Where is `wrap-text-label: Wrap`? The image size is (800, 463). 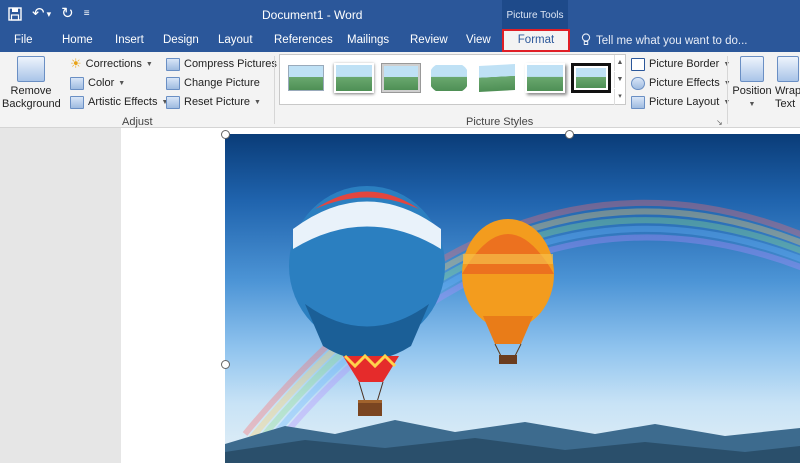 wrap-text-label: Wrap is located at coordinates (787, 91).